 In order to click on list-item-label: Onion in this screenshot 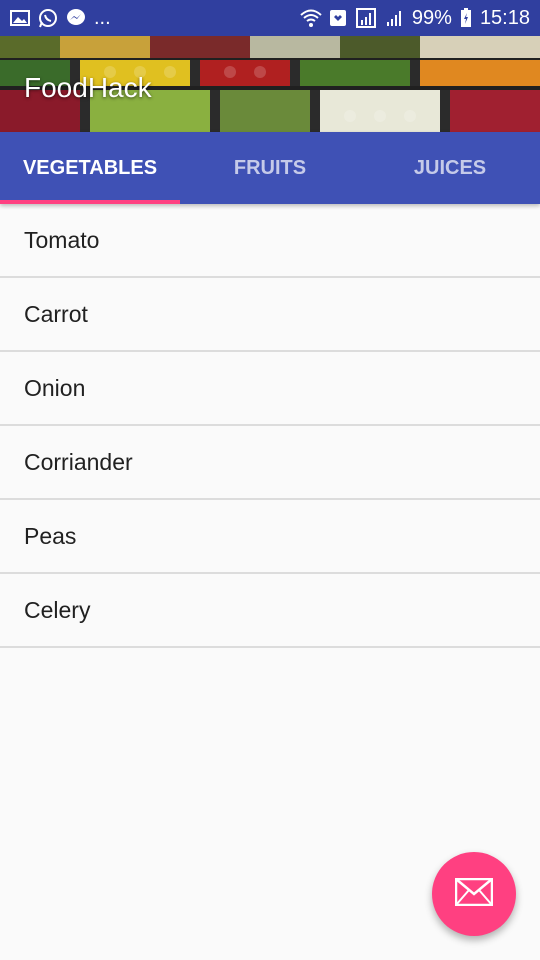, I will do `click(55, 387)`.